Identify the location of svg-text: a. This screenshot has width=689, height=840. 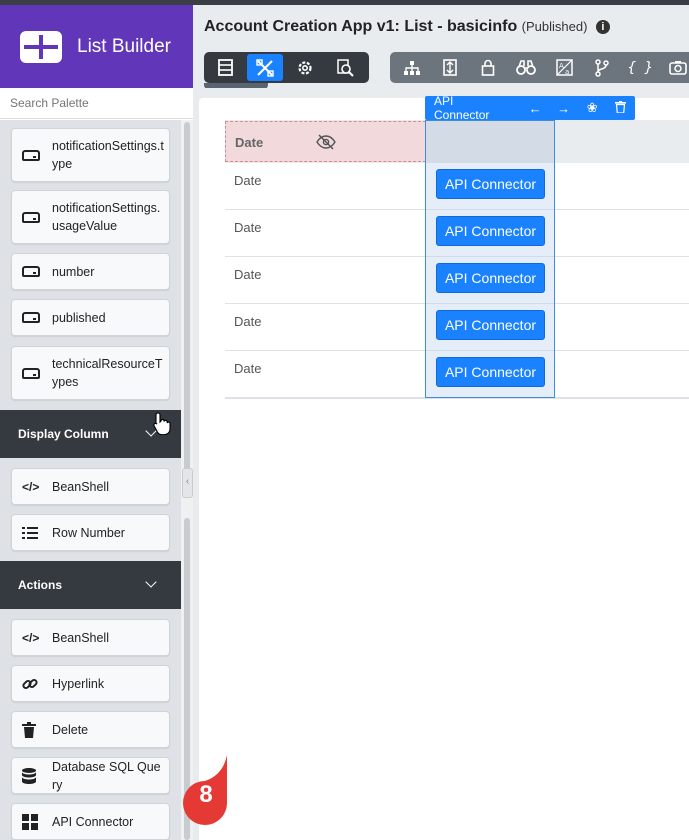
(567, 72).